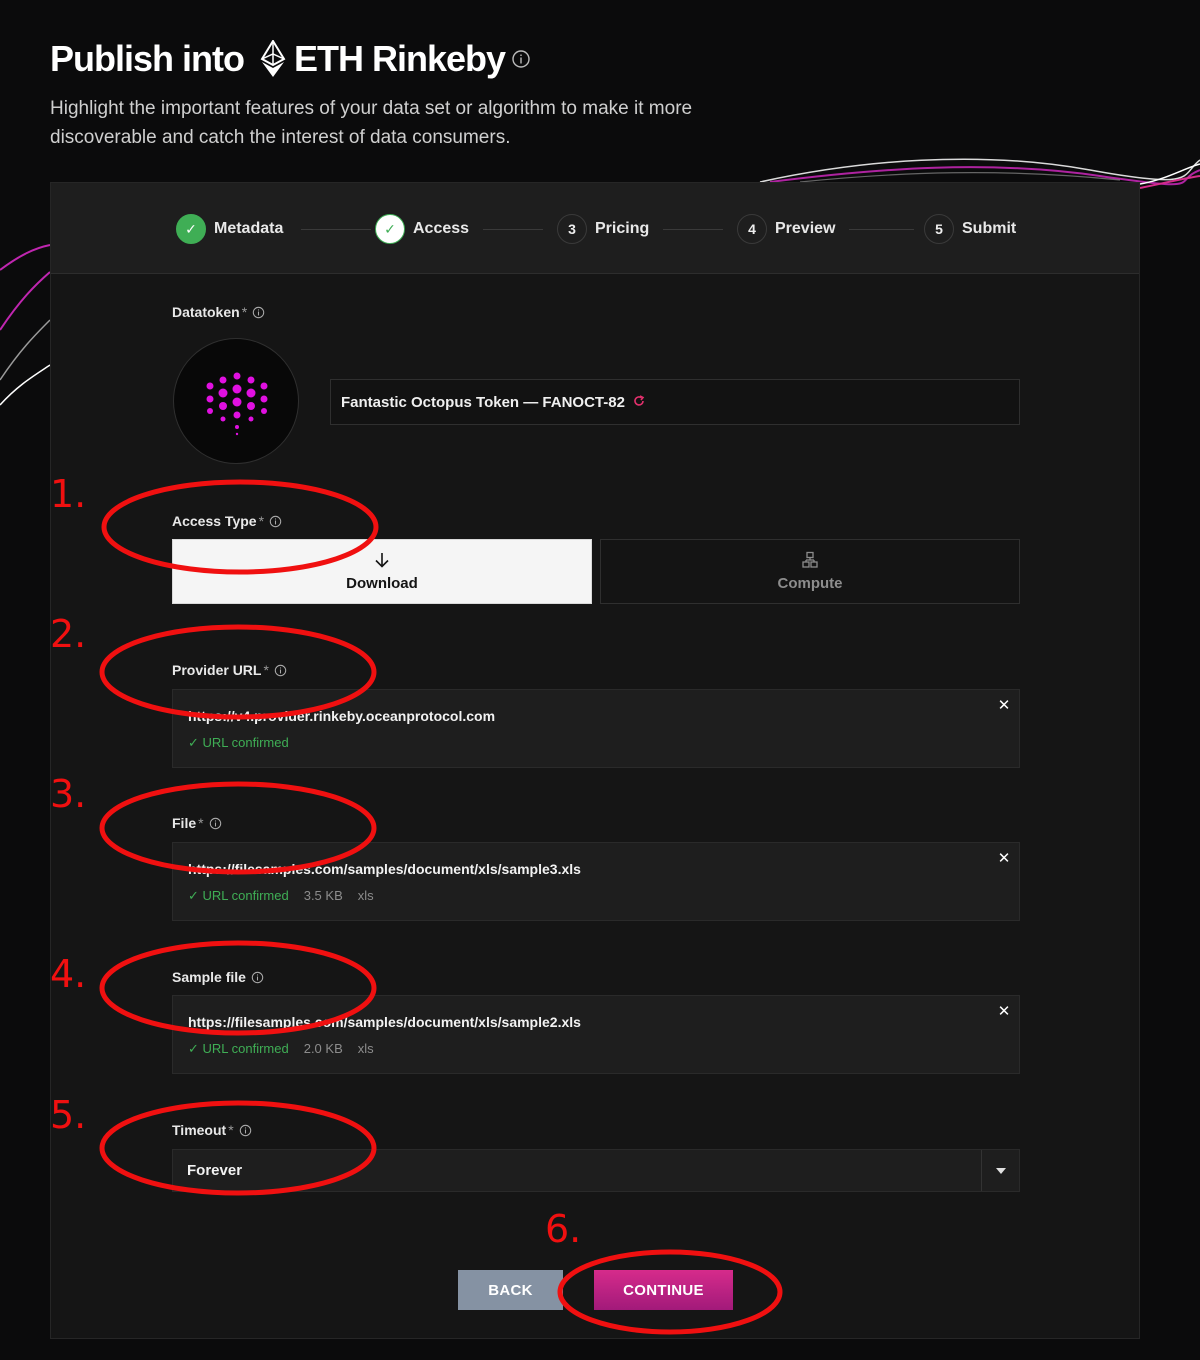 The width and height of the screenshot is (1200, 1360). What do you see at coordinates (483, 402) in the screenshot?
I see `datatoken-name: Fantastic Octopus Token — FANOCT-82` at bounding box center [483, 402].